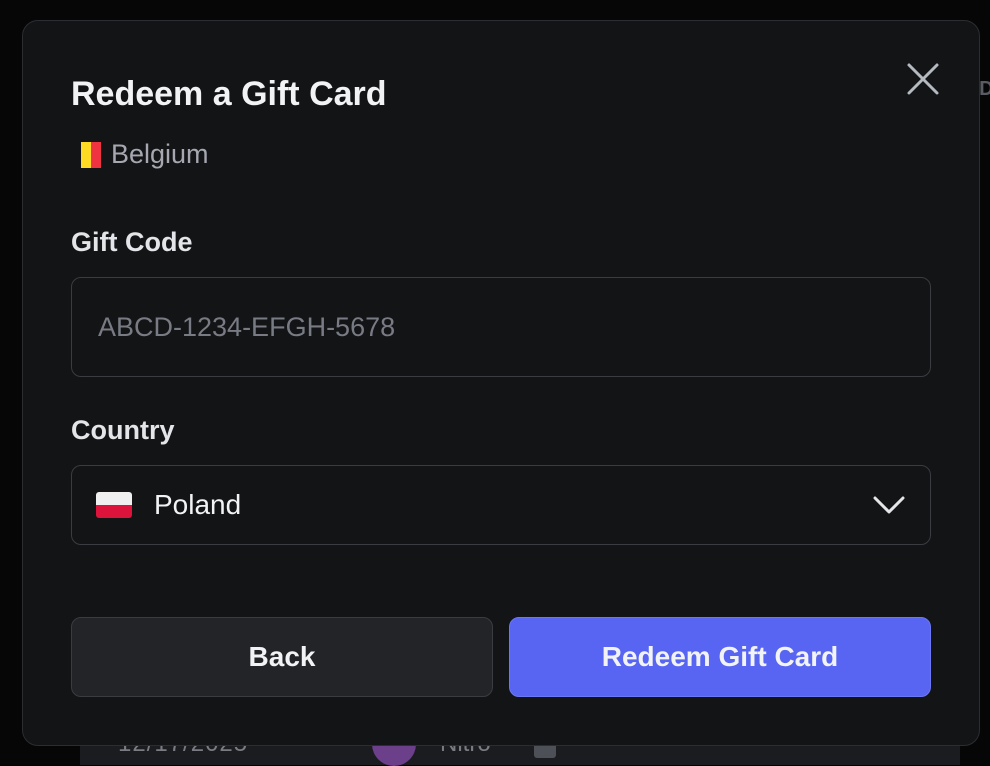 This screenshot has height=766, width=990. Describe the element at coordinates (114, 505) in the screenshot. I see `flag-poland-icon` at that location.